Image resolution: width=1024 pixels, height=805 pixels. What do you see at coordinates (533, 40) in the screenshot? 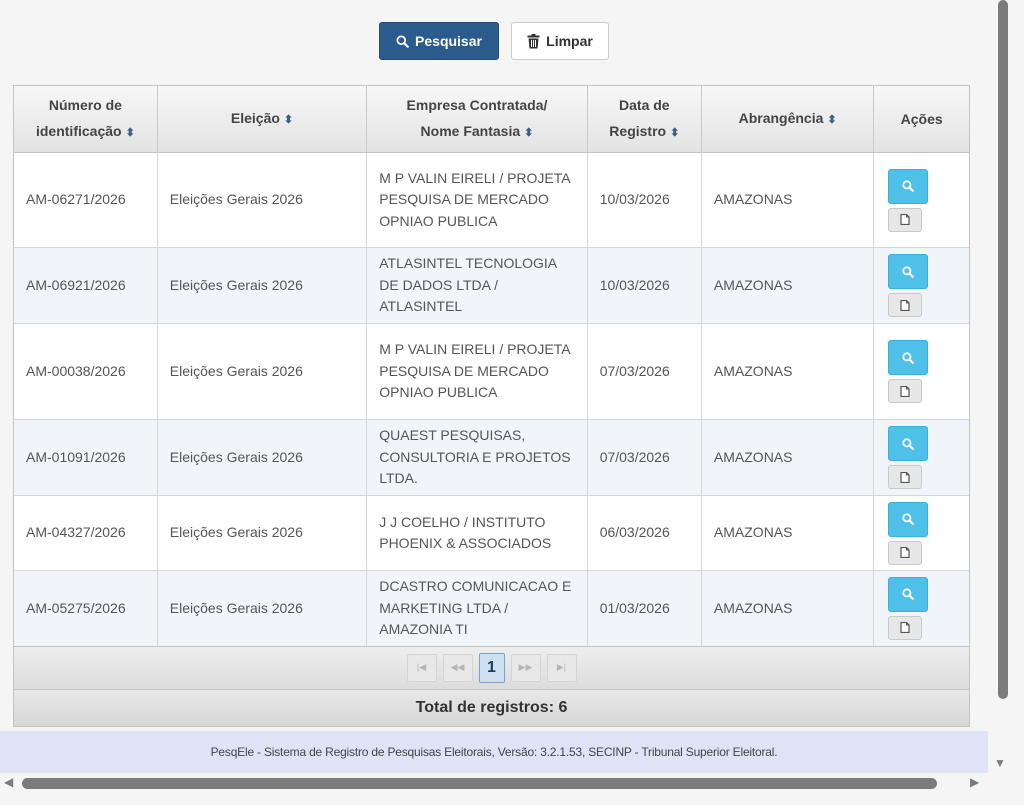
I see `trash-icon` at bounding box center [533, 40].